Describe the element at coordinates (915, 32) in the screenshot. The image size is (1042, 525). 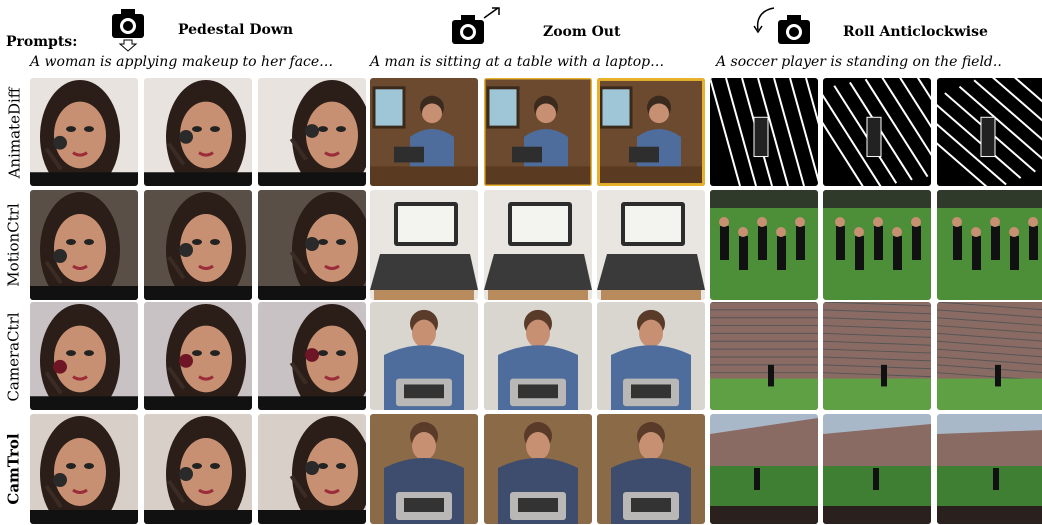
I see `motion-label-roll-anticlockwise: Roll Anticlockwise` at that location.